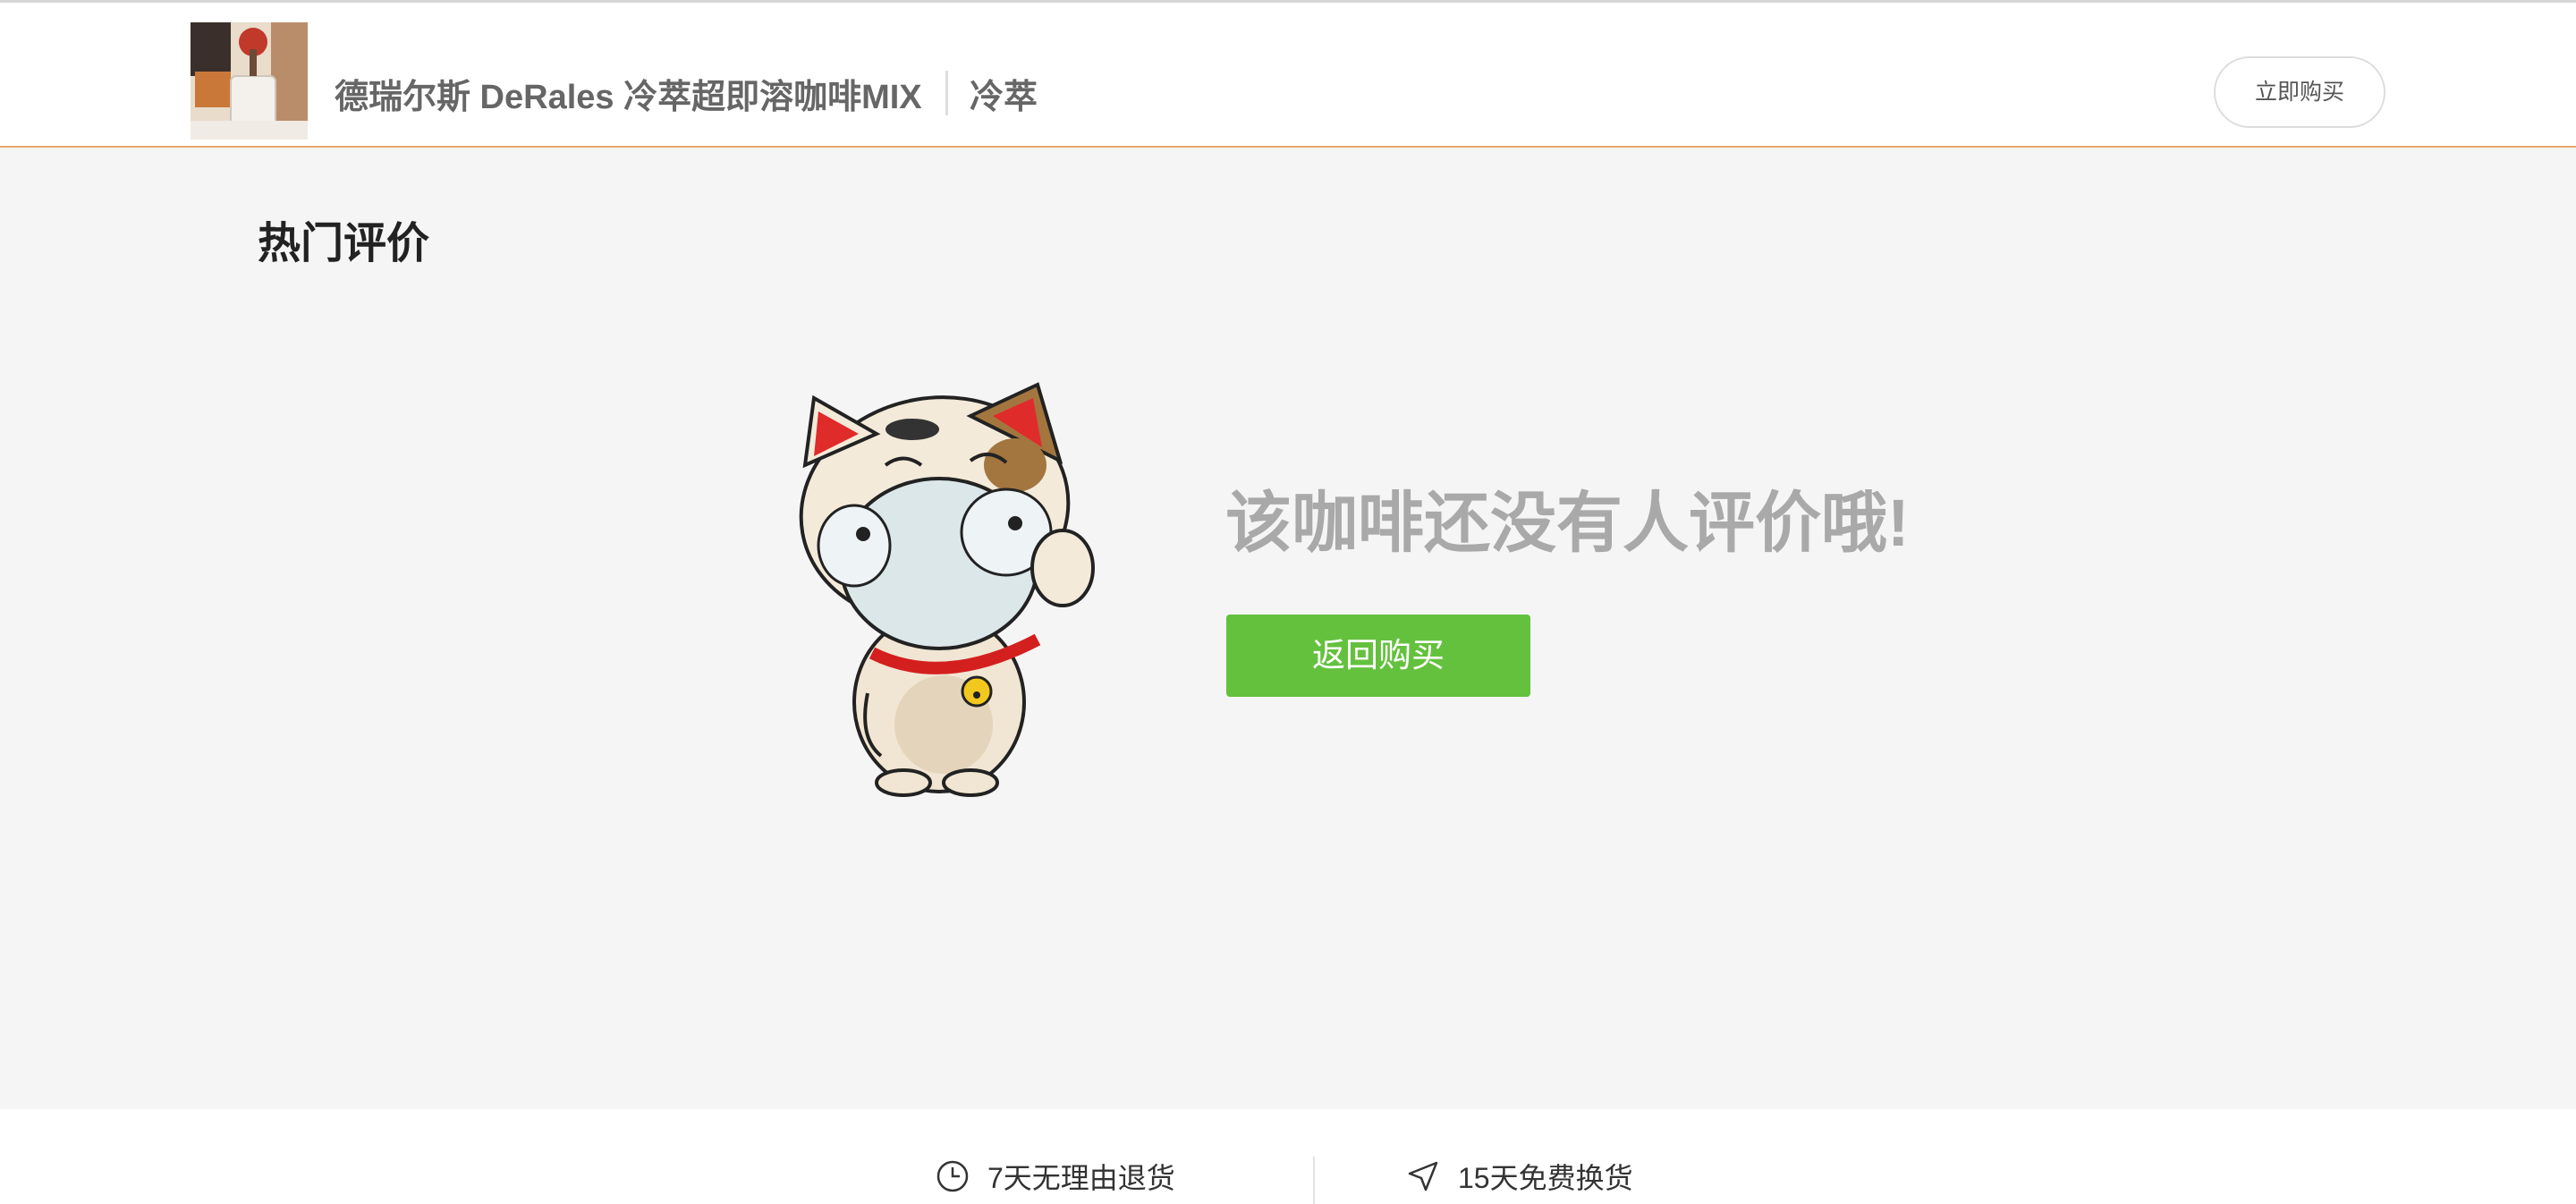  Describe the element at coordinates (953, 1176) in the screenshot. I see `clock-icon` at that location.